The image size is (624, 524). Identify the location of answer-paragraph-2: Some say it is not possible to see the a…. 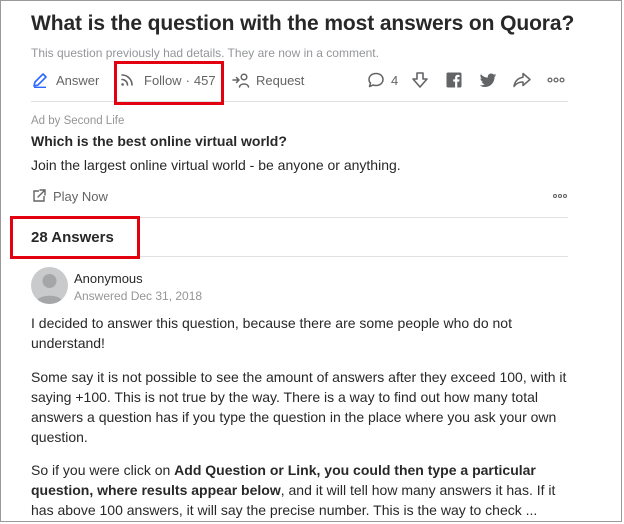
(299, 407).